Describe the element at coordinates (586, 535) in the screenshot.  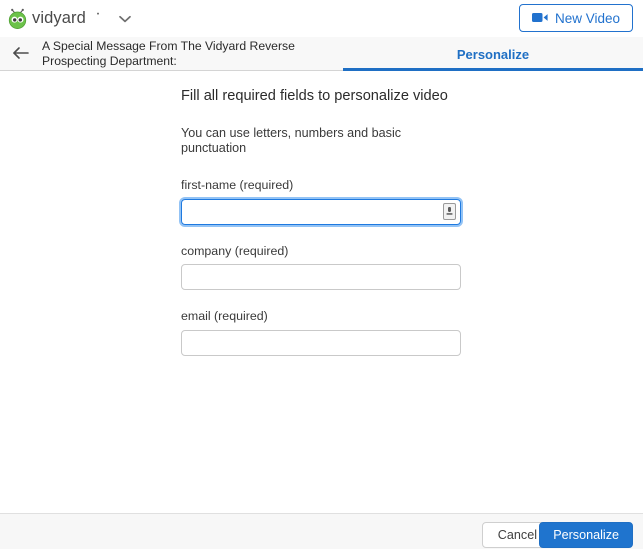
I see `personalize-submit-button: Personalize` at that location.